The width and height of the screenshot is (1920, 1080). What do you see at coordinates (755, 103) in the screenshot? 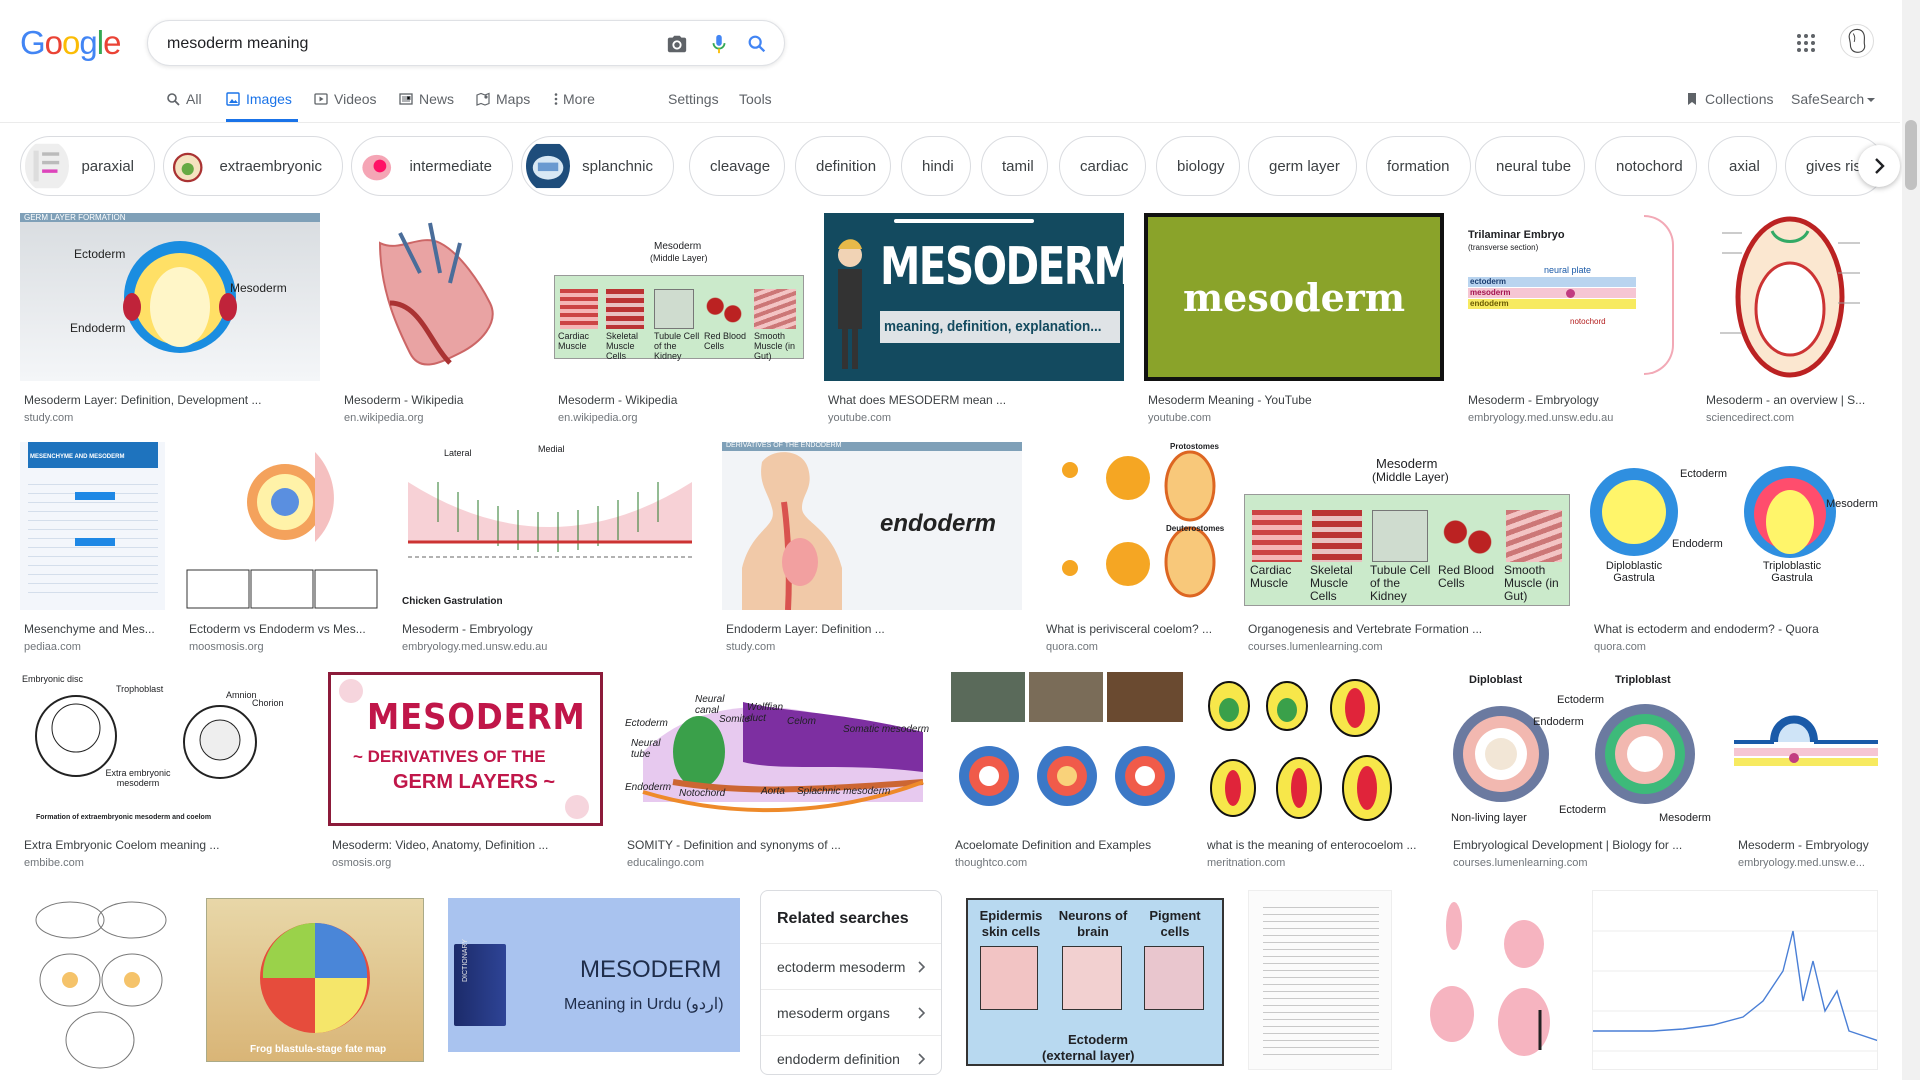
I see `tab-tools: Tools` at bounding box center [755, 103].